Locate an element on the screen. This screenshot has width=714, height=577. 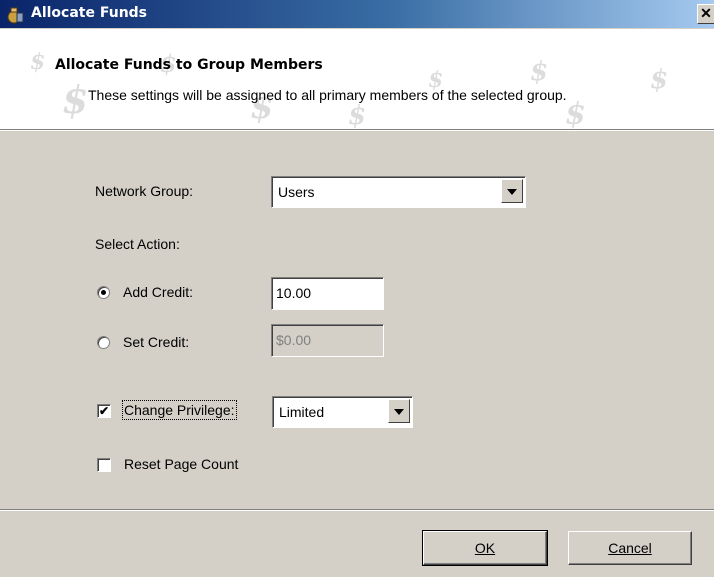
header-divider is located at coordinates (357, 130).